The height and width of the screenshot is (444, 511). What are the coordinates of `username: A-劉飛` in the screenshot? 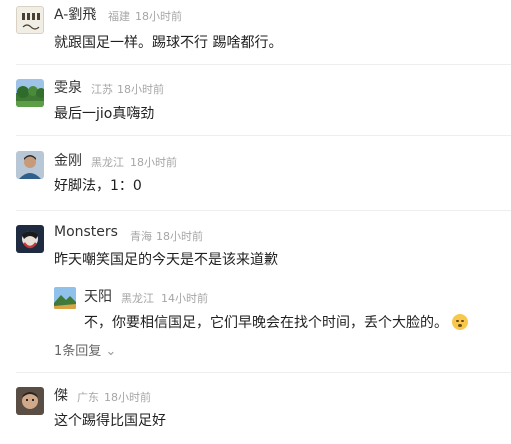 It's located at (75, 14).